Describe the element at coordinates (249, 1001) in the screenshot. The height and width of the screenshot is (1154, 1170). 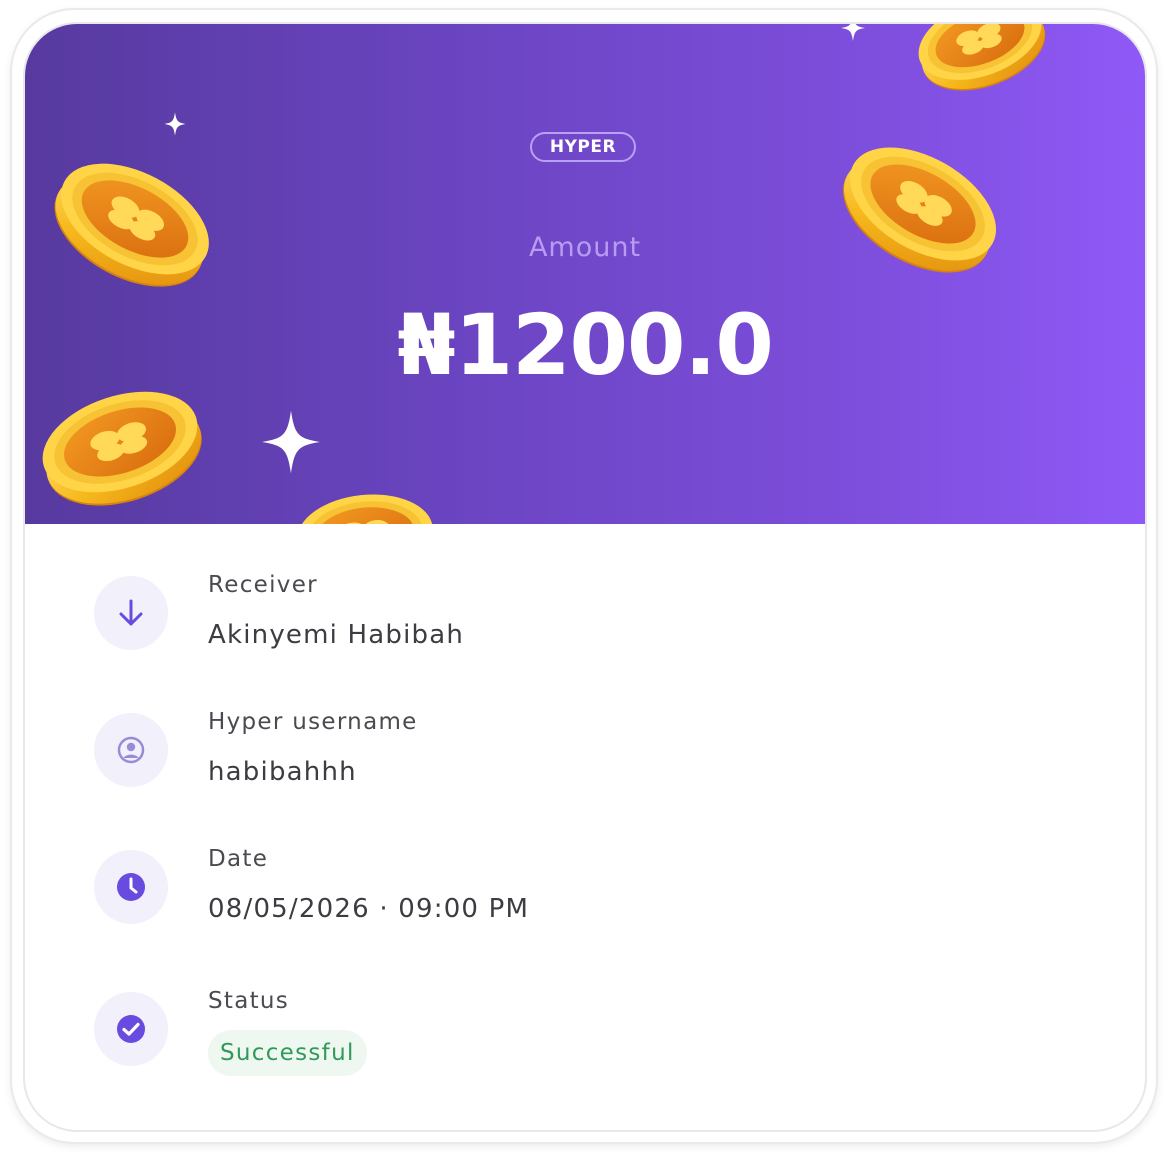
I see `status-label: Status` at that location.